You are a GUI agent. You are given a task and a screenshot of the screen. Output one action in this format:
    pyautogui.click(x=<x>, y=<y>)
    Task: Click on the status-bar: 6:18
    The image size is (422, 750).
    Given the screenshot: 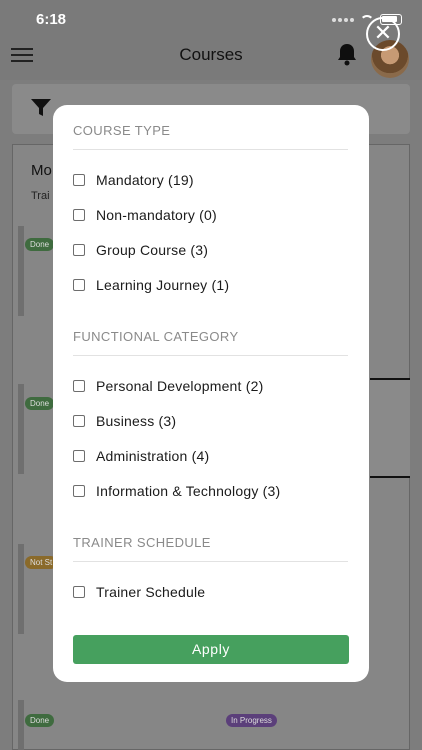 What is the action you would take?
    pyautogui.click(x=211, y=20)
    